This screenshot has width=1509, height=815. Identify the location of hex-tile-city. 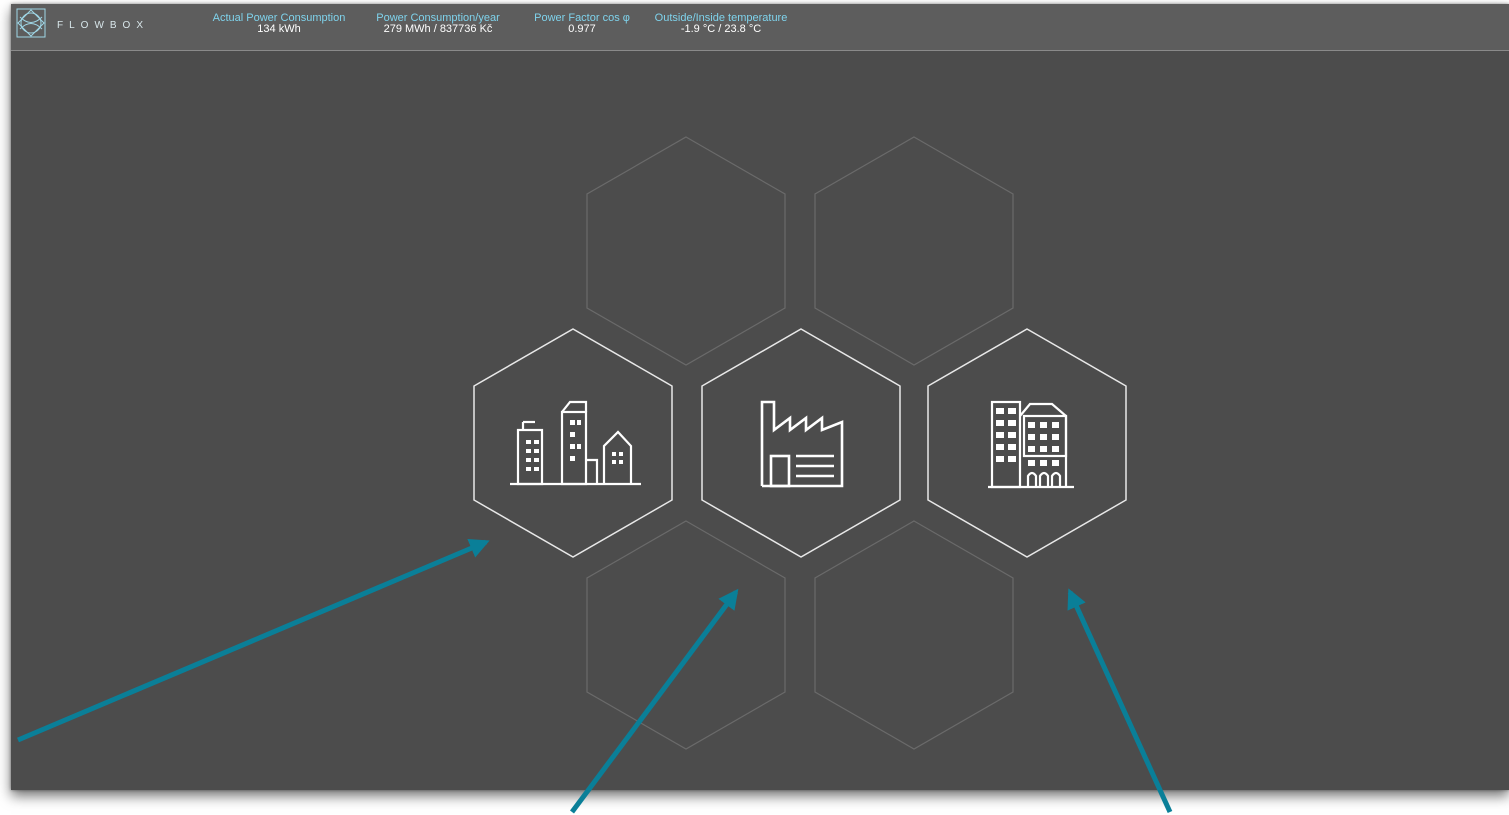
(573, 443).